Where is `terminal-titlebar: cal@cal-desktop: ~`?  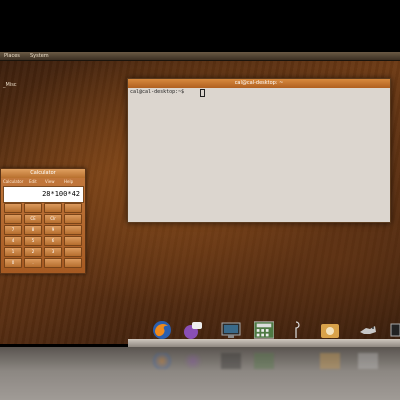 terminal-titlebar: cal@cal-desktop: ~ is located at coordinates (259, 83).